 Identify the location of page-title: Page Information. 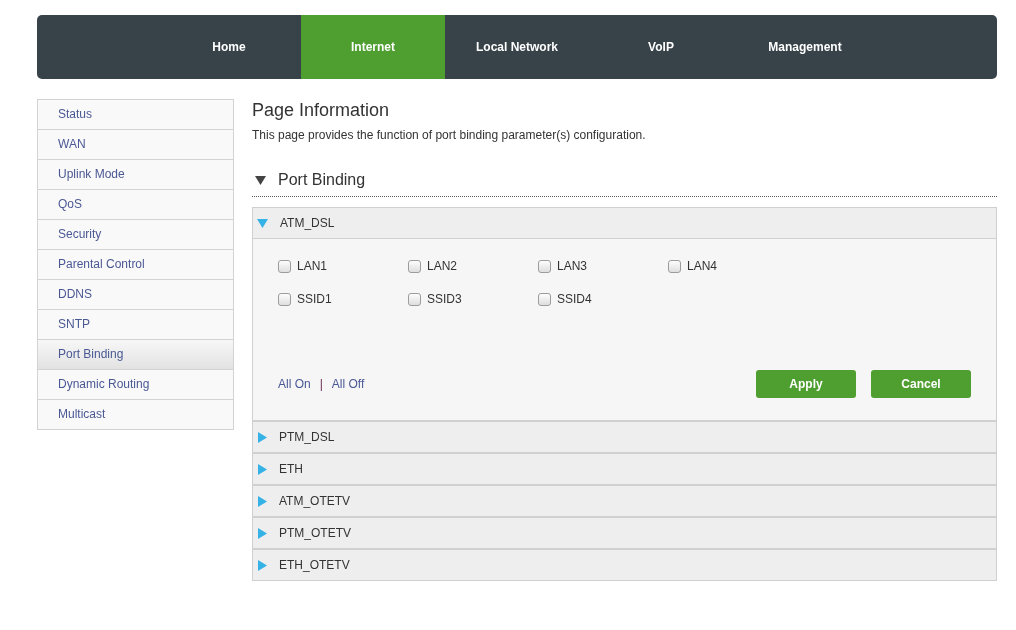
(321, 110).